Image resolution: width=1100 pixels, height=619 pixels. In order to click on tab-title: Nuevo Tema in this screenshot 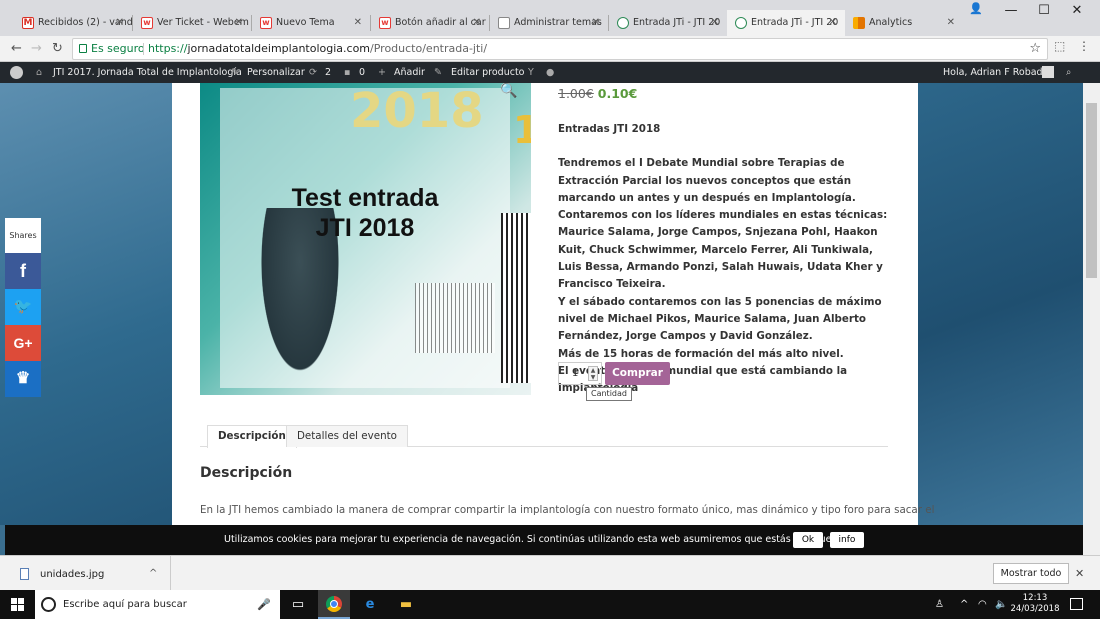, I will do `click(305, 22)`.